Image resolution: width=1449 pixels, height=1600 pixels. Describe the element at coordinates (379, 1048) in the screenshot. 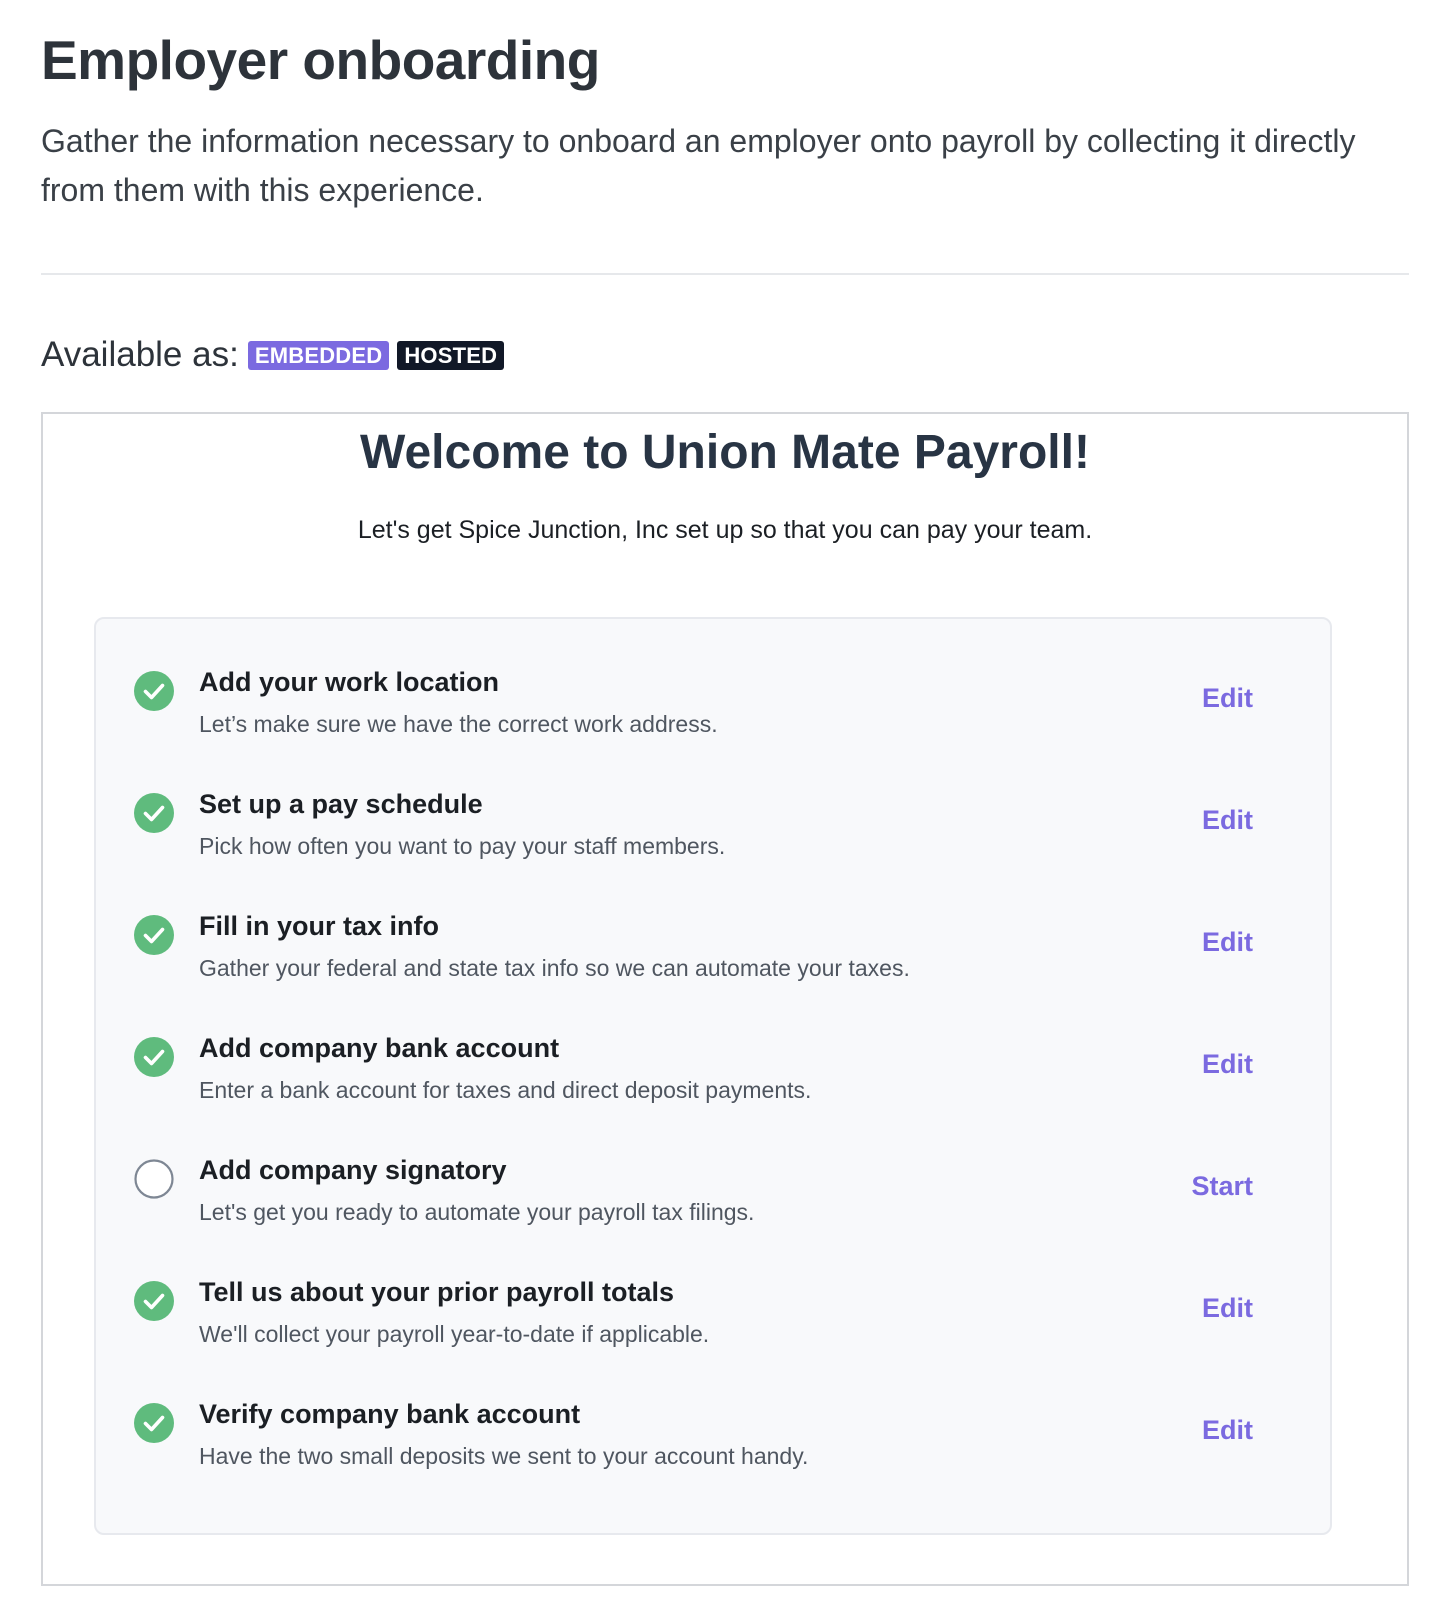

I see `step-title: Add company bank account` at that location.